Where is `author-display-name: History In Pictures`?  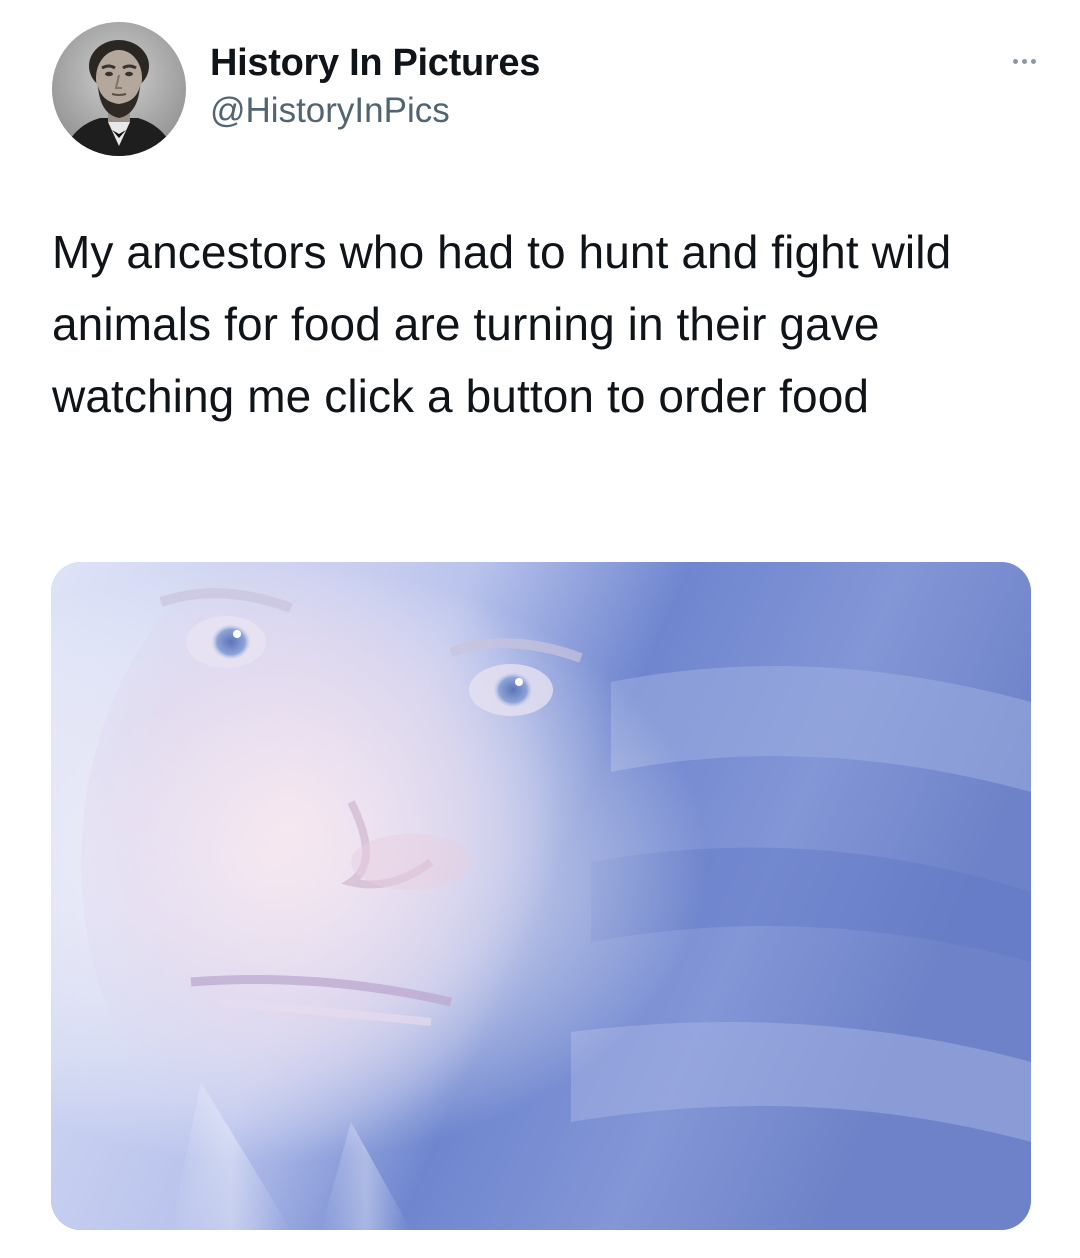
author-display-name: History In Pictures is located at coordinates (375, 63).